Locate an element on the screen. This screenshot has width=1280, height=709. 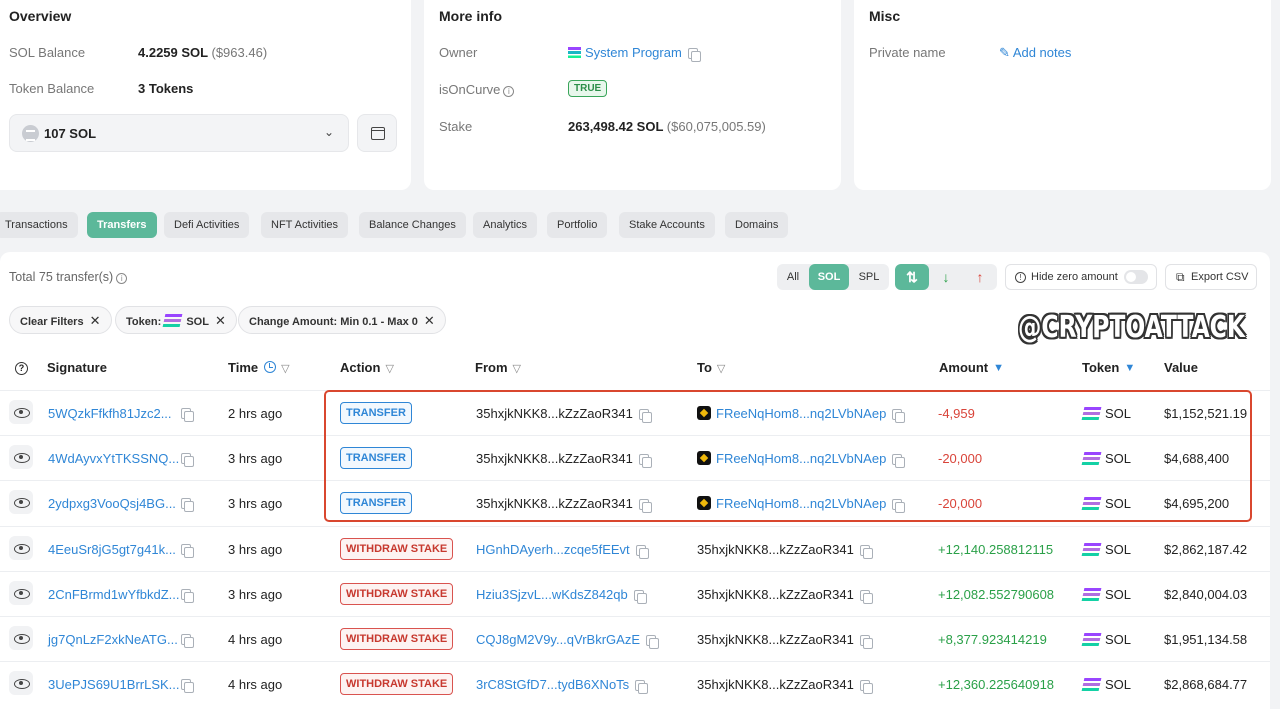
arrow-down-icon: ↓ is located at coordinates (946, 277).